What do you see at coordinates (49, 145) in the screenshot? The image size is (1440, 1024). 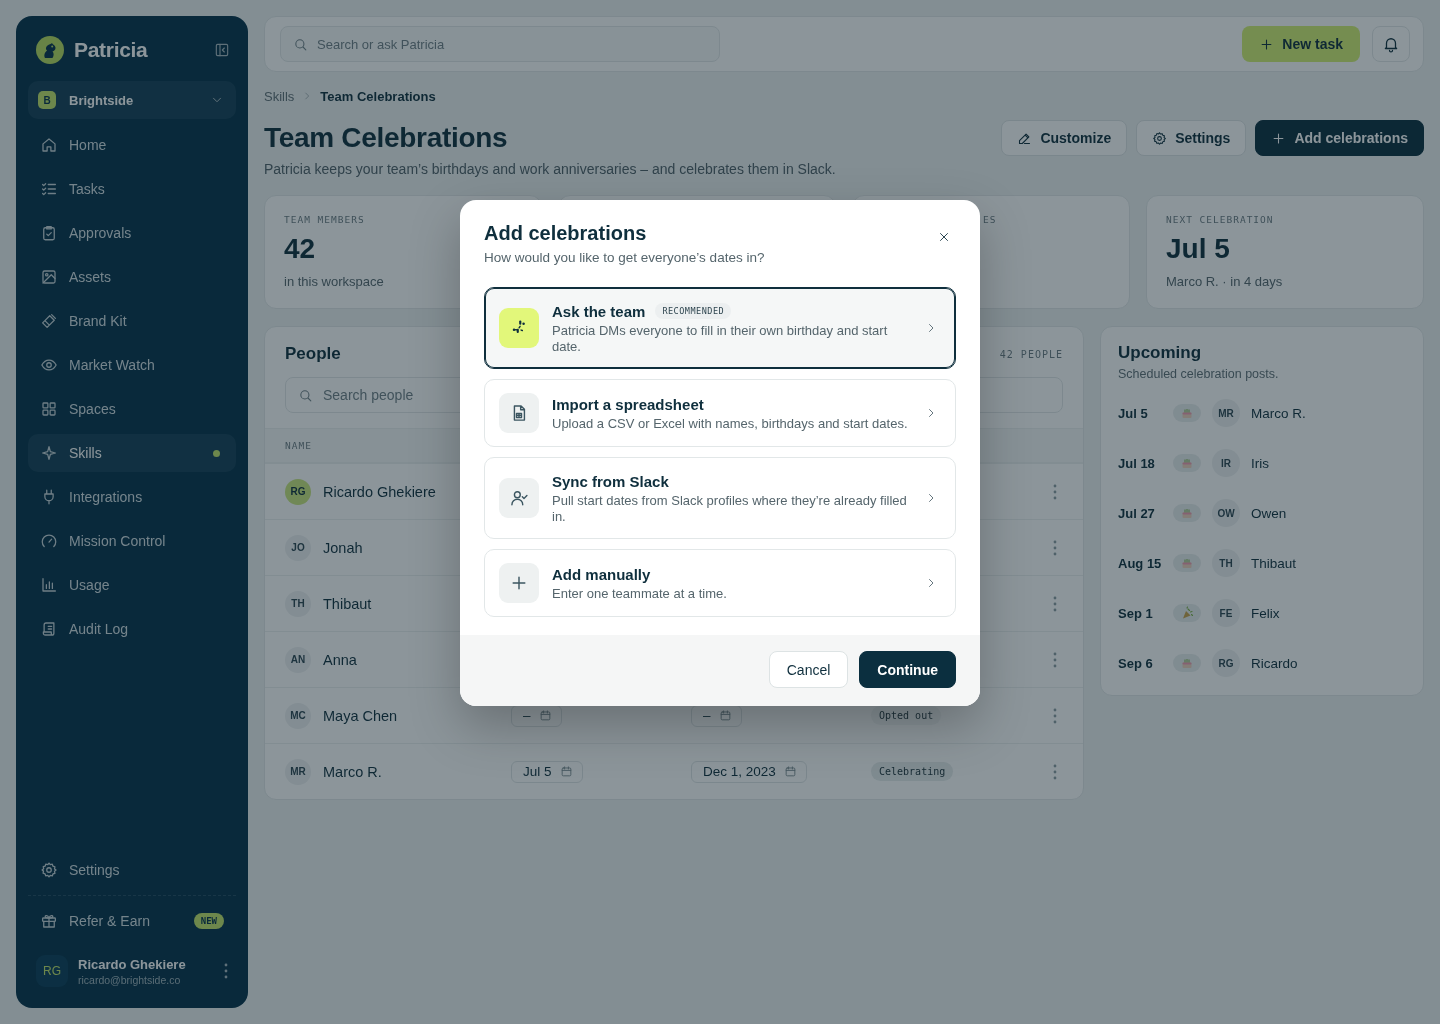 I see `home-icon` at bounding box center [49, 145].